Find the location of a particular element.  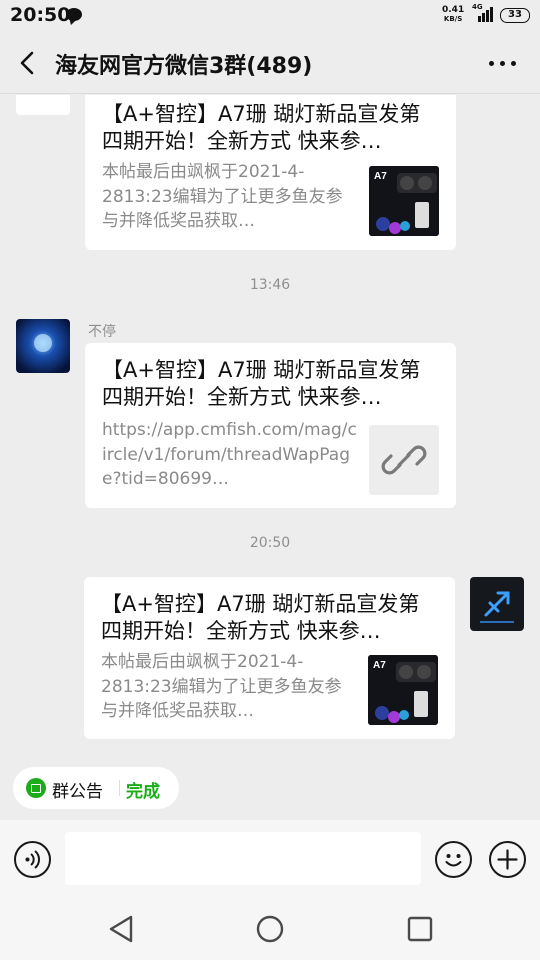

network-type: 4G is located at coordinates (477, 7).